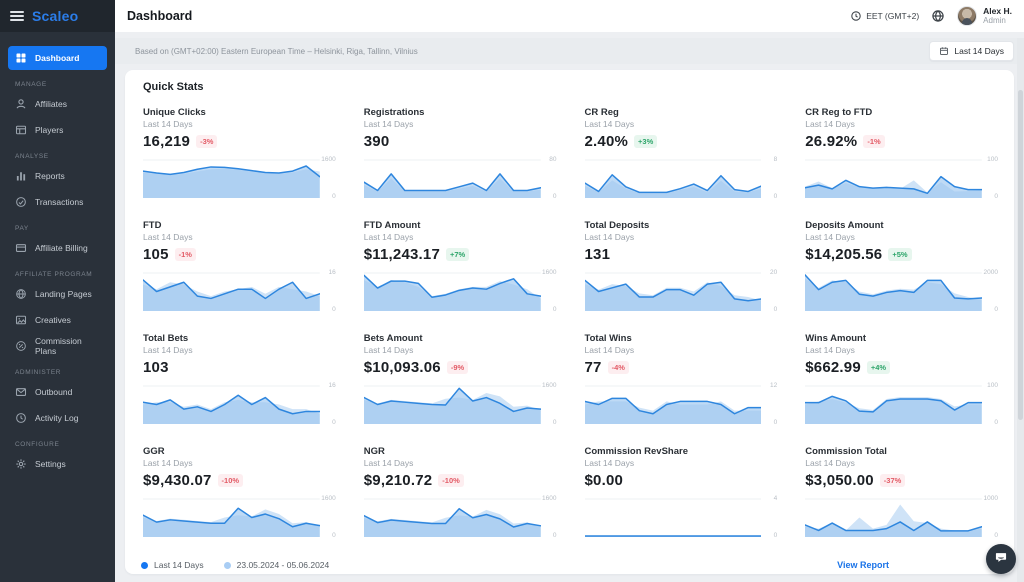 The height and width of the screenshot is (582, 1024). What do you see at coordinates (57, 418) in the screenshot?
I see `sidebar-item-activity-log: Activity Log` at bounding box center [57, 418].